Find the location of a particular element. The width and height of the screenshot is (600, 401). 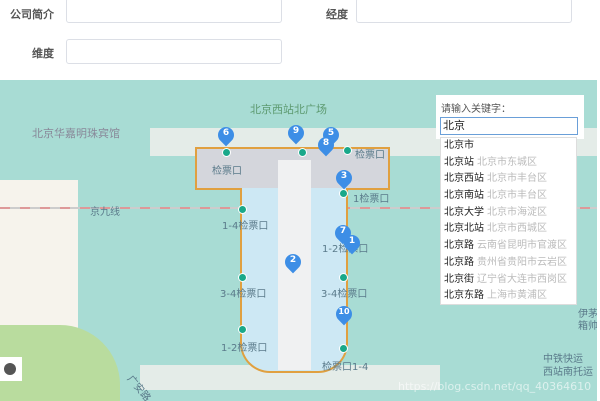

watermark: https://blog.csdn.net/qq_40364610 is located at coordinates (495, 386).